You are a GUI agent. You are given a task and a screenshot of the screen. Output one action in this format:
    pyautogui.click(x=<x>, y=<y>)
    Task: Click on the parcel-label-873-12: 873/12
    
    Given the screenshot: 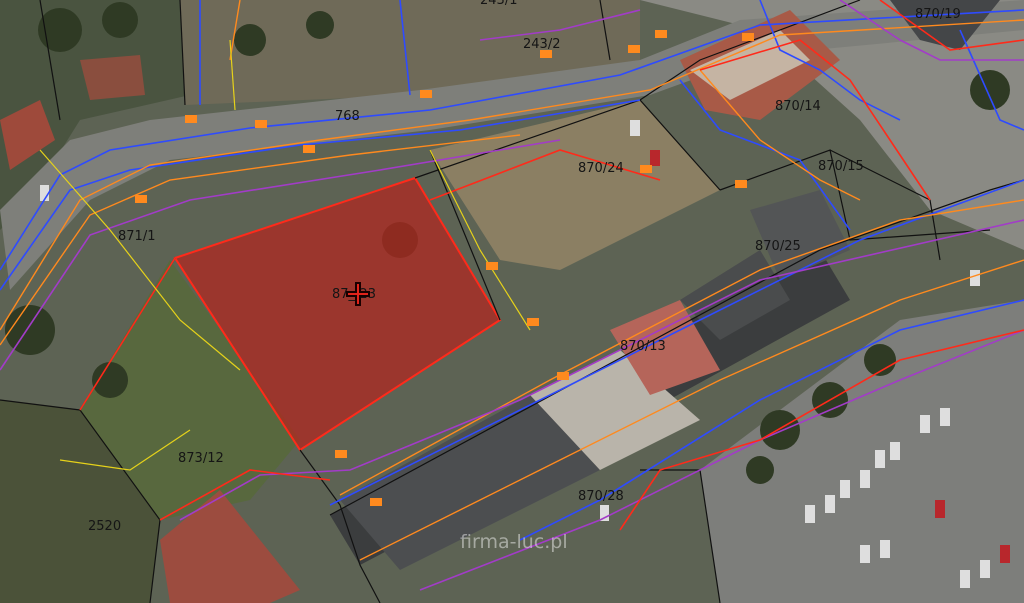 What is the action you would take?
    pyautogui.click(x=201, y=458)
    